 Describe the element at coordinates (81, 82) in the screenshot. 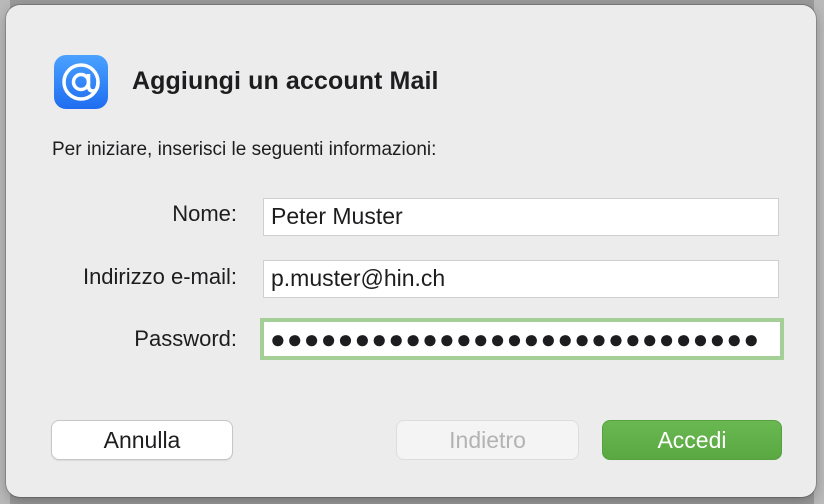

I see `at-sign-mail-icon` at that location.